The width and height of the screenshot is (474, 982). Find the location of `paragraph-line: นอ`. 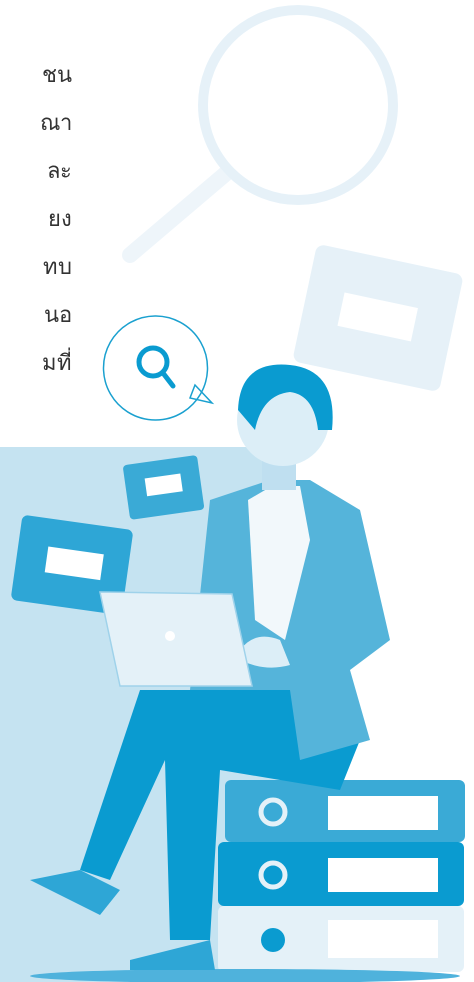

paragraph-line: นอ is located at coordinates (57, 316).